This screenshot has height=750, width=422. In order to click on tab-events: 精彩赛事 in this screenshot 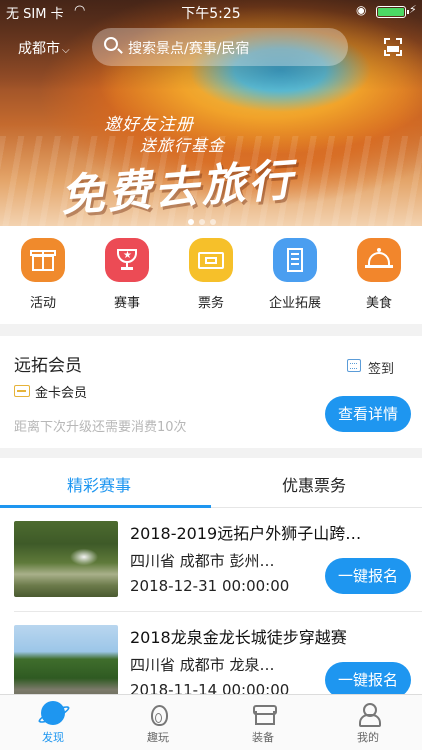, I will do `click(99, 484)`.